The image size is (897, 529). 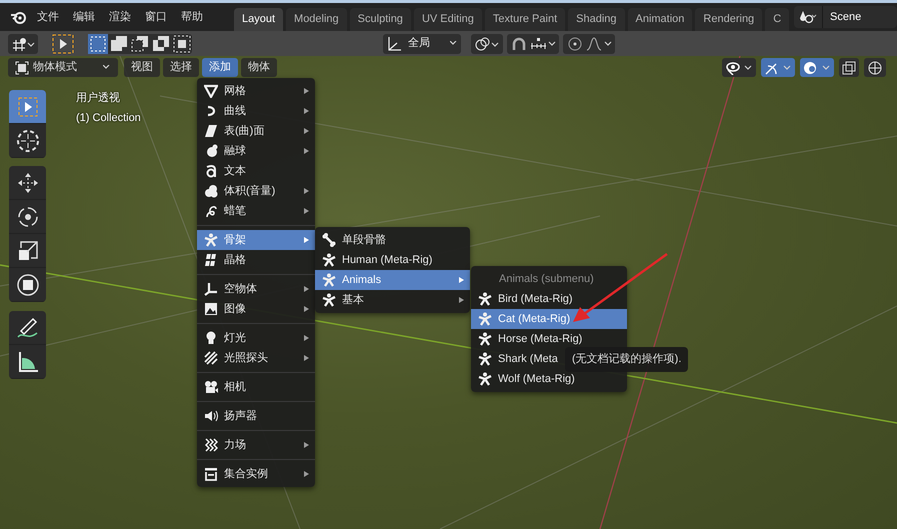 What do you see at coordinates (256, 151) in the screenshot?
I see `menu-item: 融球` at bounding box center [256, 151].